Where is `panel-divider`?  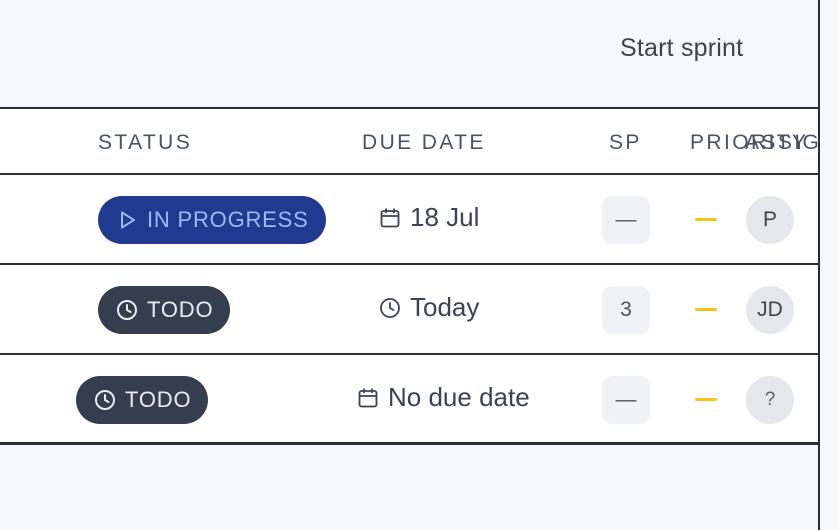
panel-divider is located at coordinates (819, 265).